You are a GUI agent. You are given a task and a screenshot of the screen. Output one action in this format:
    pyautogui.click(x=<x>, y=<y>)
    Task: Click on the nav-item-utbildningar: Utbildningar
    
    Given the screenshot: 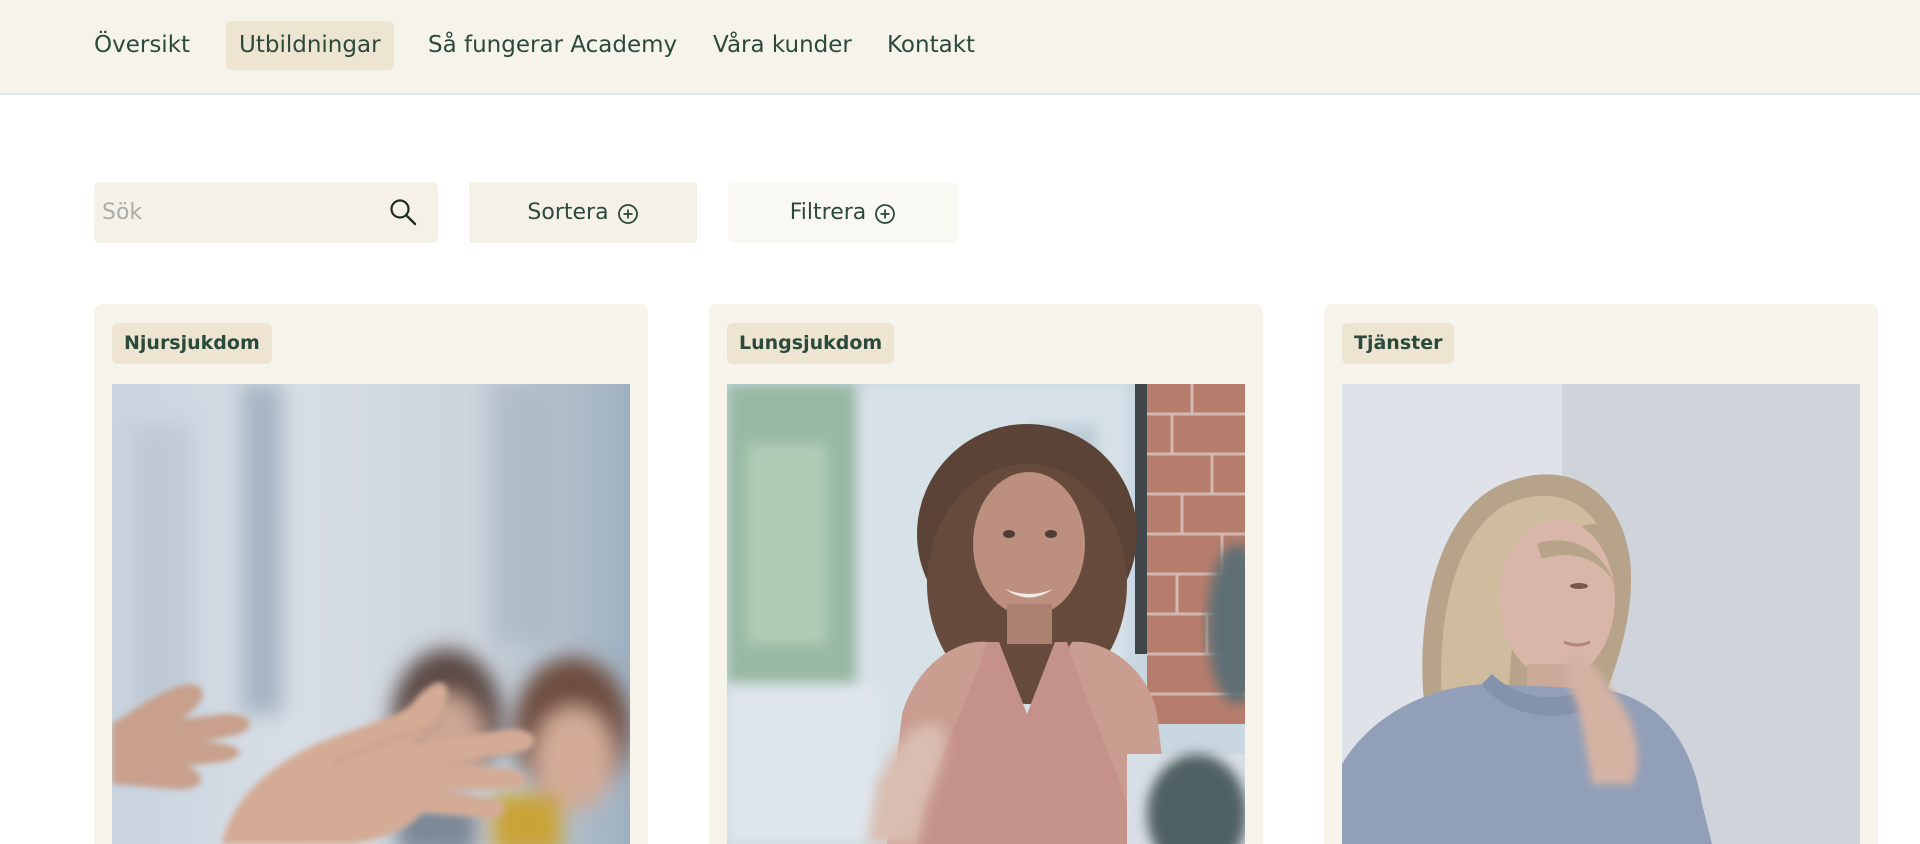 What is the action you would take?
    pyautogui.click(x=310, y=45)
    